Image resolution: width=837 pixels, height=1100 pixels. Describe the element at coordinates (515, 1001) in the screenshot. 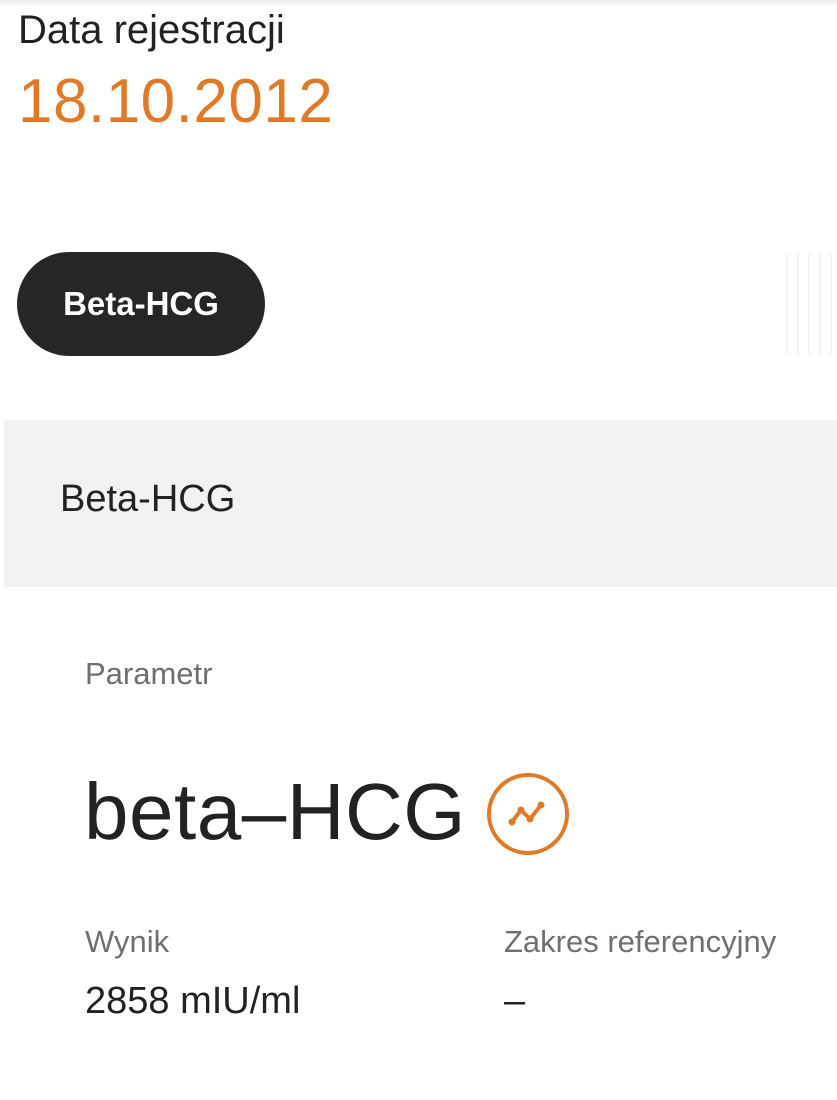

I see `reference-range-value: –` at that location.